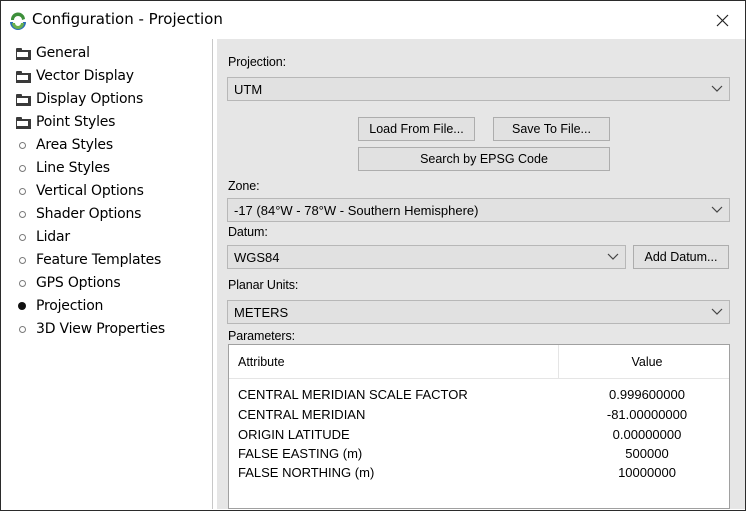 The width and height of the screenshot is (746, 511). Describe the element at coordinates (302, 414) in the screenshot. I see `attribute-cell: CENTRAL MERIDIAN` at that location.